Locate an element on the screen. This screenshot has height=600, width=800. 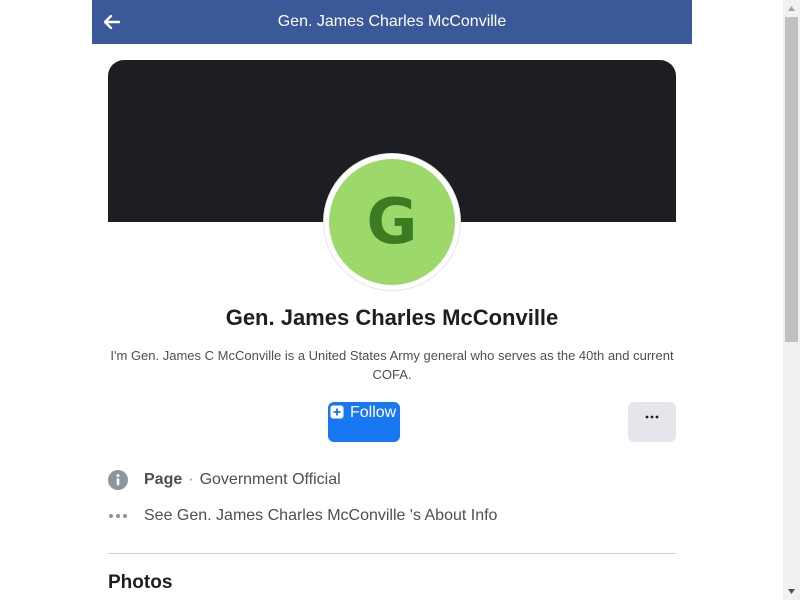
triangle-down-icon is located at coordinates (791, 591).